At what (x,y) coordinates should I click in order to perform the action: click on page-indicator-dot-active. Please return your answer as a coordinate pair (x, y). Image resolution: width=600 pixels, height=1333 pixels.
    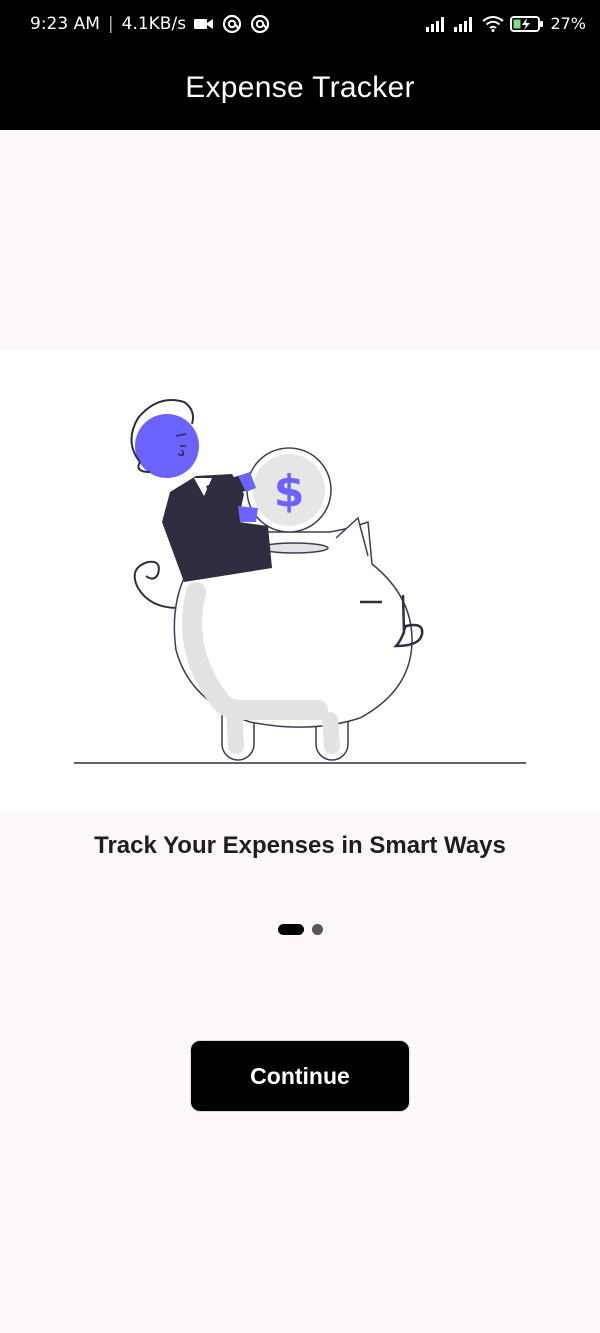
    Looking at the image, I should click on (290, 929).